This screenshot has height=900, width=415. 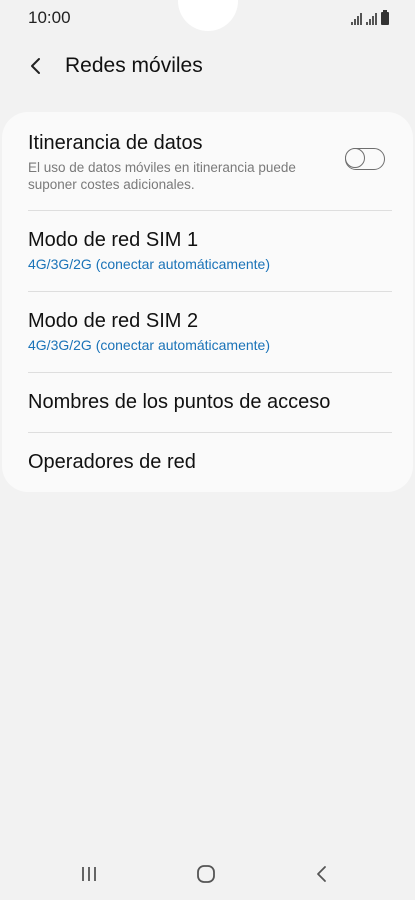 What do you see at coordinates (113, 321) in the screenshot?
I see `sim2-network-mode-title: Modo de red SIM 2` at bounding box center [113, 321].